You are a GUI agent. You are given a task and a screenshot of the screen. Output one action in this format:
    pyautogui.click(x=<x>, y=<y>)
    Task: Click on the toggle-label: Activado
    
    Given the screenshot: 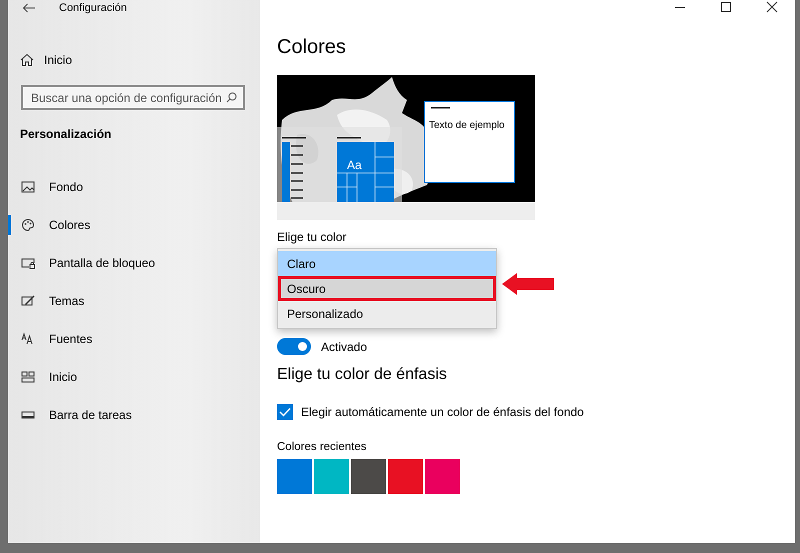 What is the action you would take?
    pyautogui.click(x=344, y=347)
    